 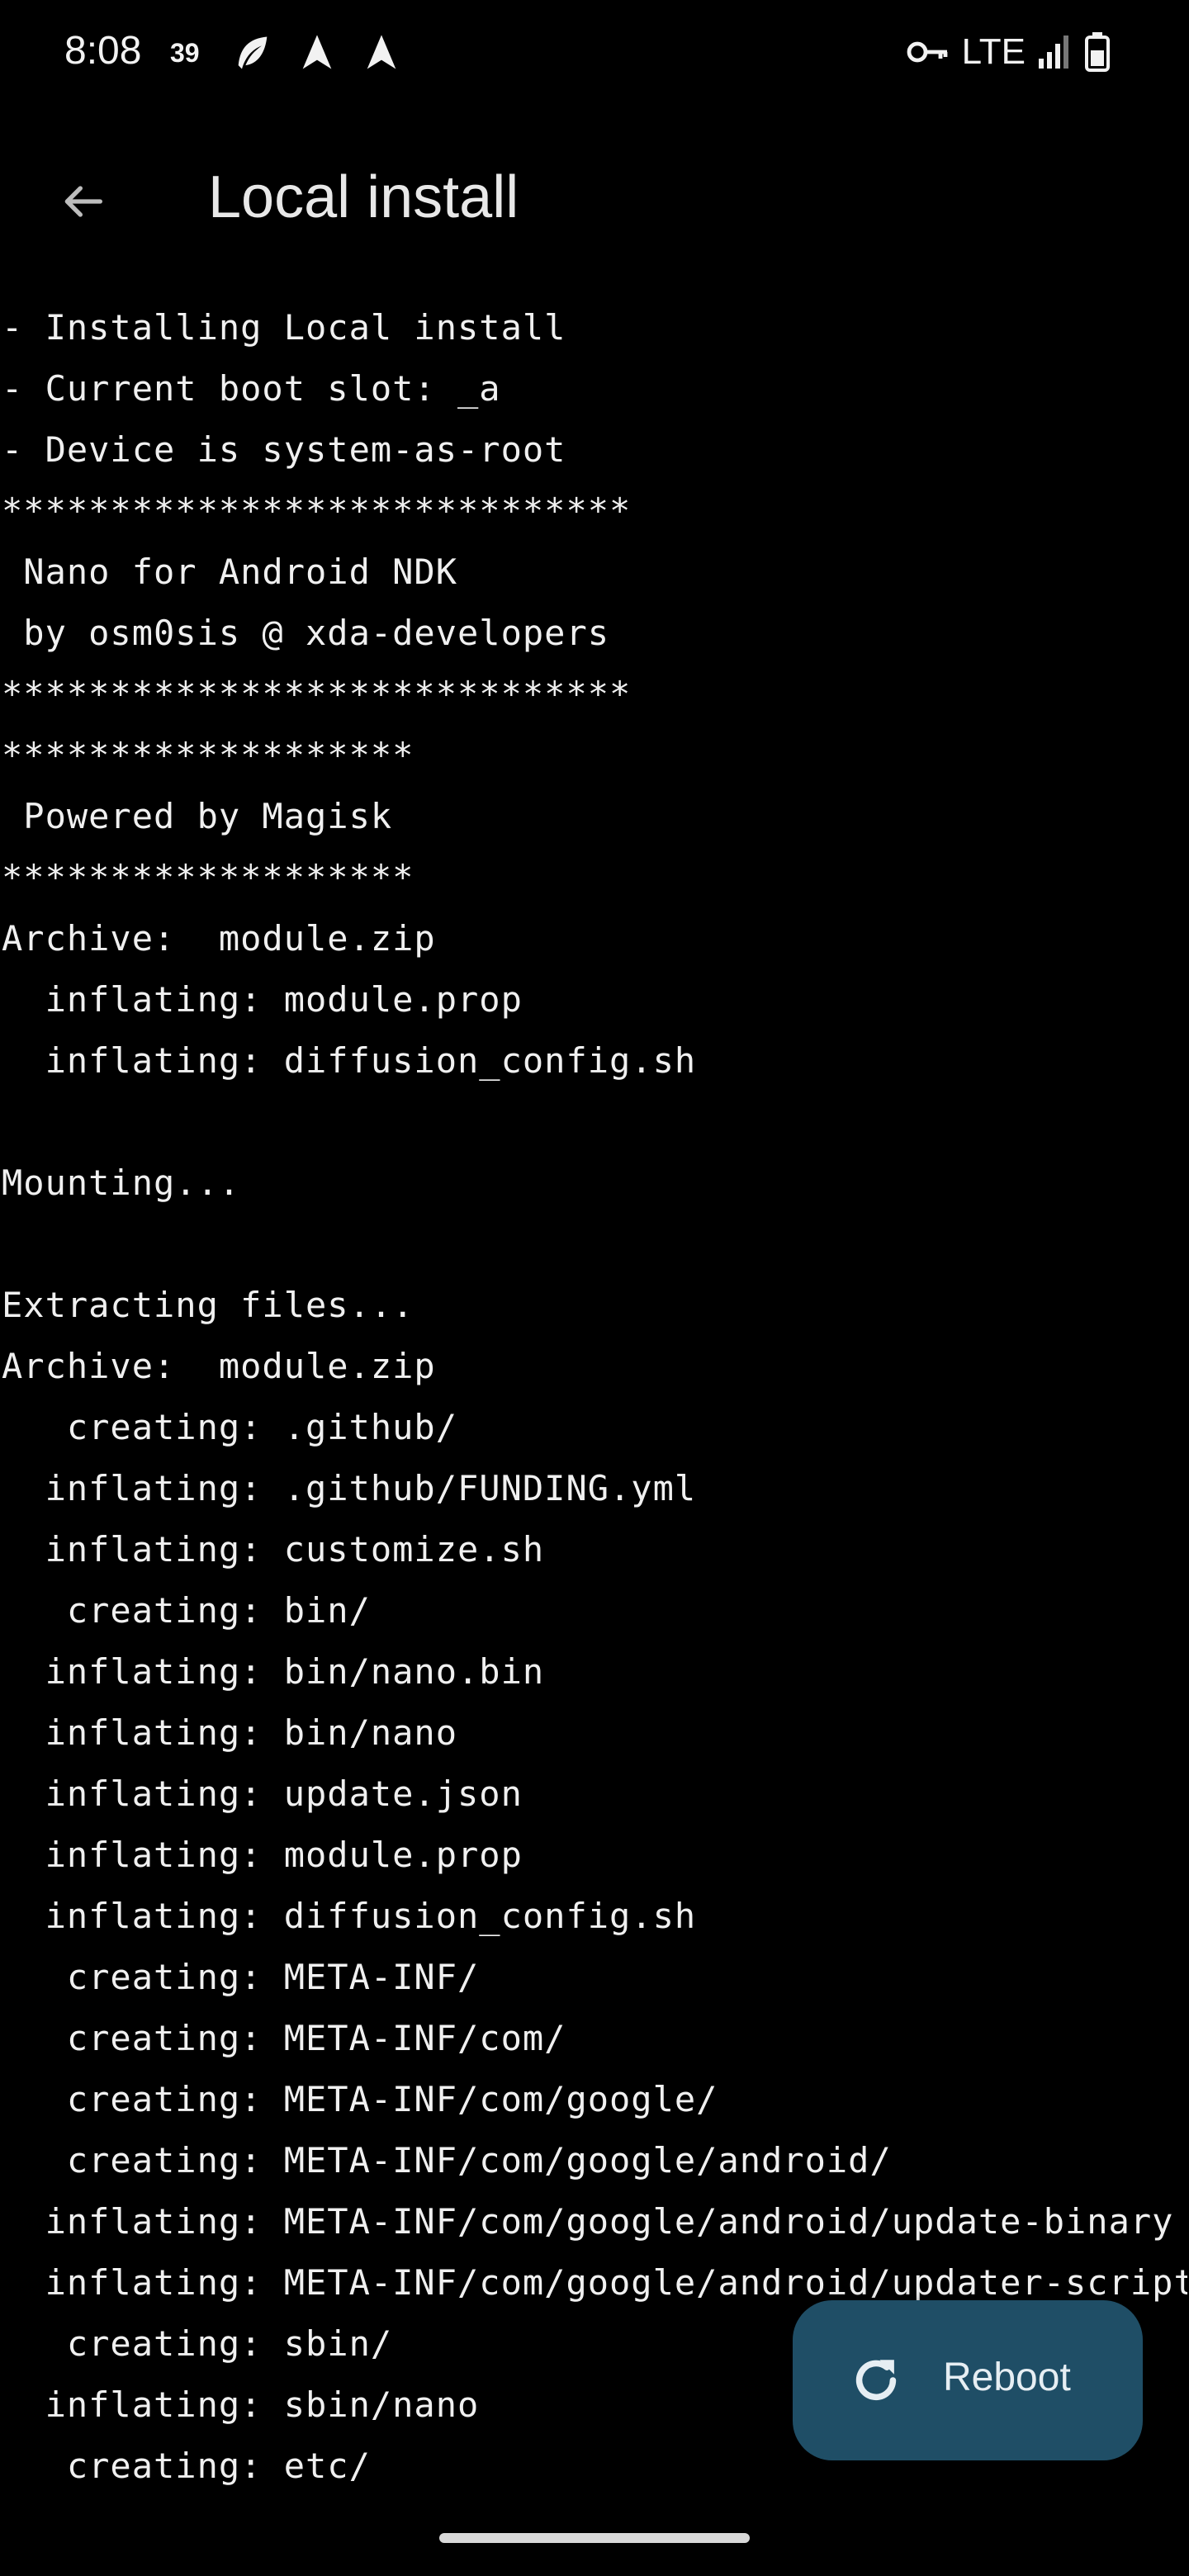 I want to click on console-line: inflating: customize.sh, so click(x=273, y=1549).